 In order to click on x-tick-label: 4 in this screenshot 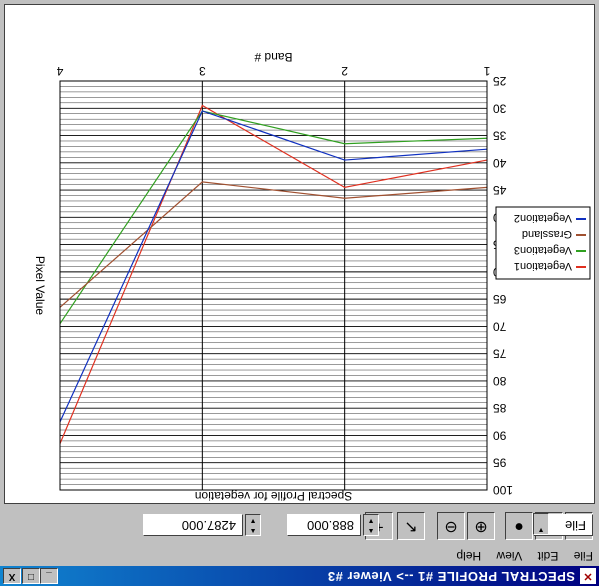, I will do `click(59, 71)`.